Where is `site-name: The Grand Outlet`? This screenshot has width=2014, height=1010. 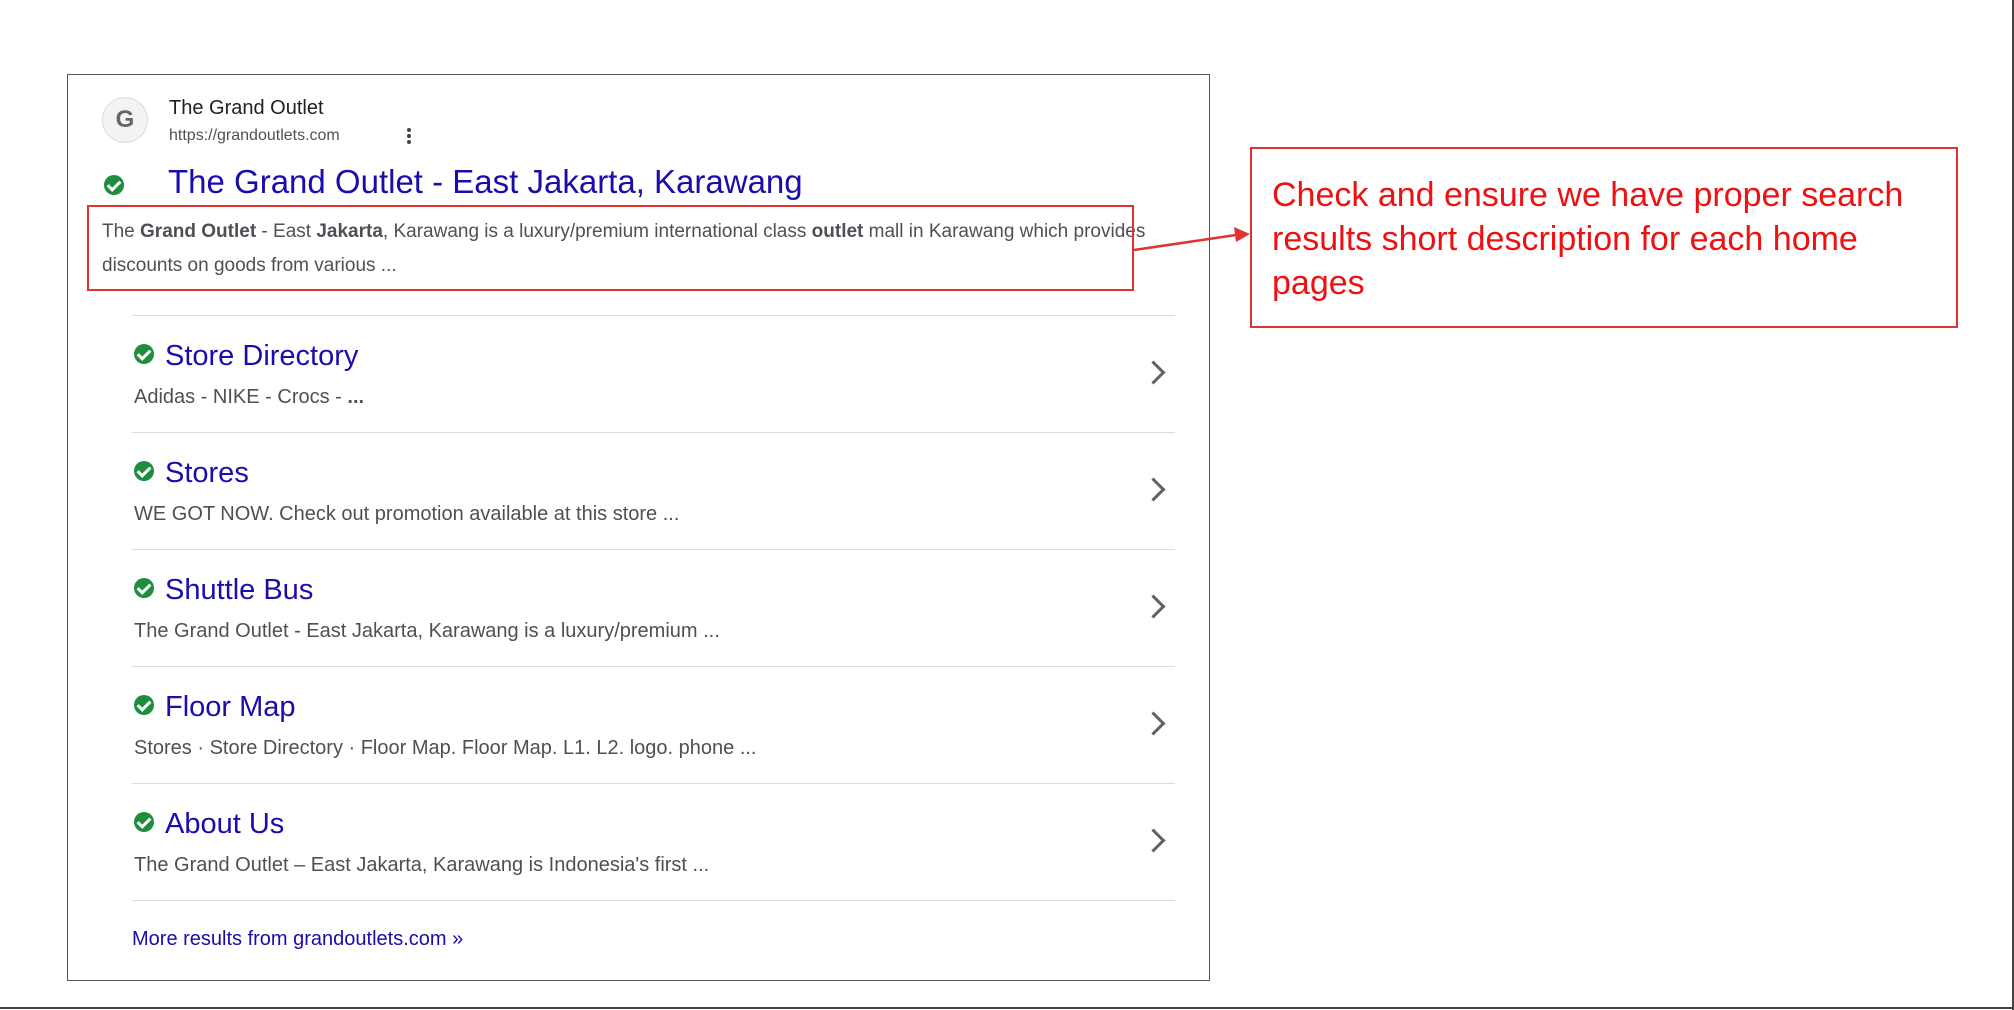 site-name: The Grand Outlet is located at coordinates (246, 108).